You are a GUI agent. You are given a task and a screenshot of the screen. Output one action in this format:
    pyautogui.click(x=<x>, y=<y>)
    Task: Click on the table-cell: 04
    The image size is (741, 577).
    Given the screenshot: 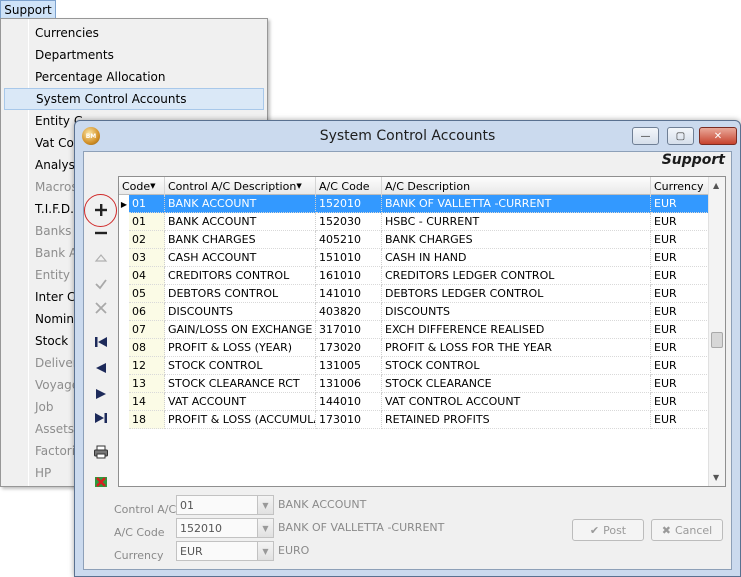 What is the action you would take?
    pyautogui.click(x=147, y=276)
    